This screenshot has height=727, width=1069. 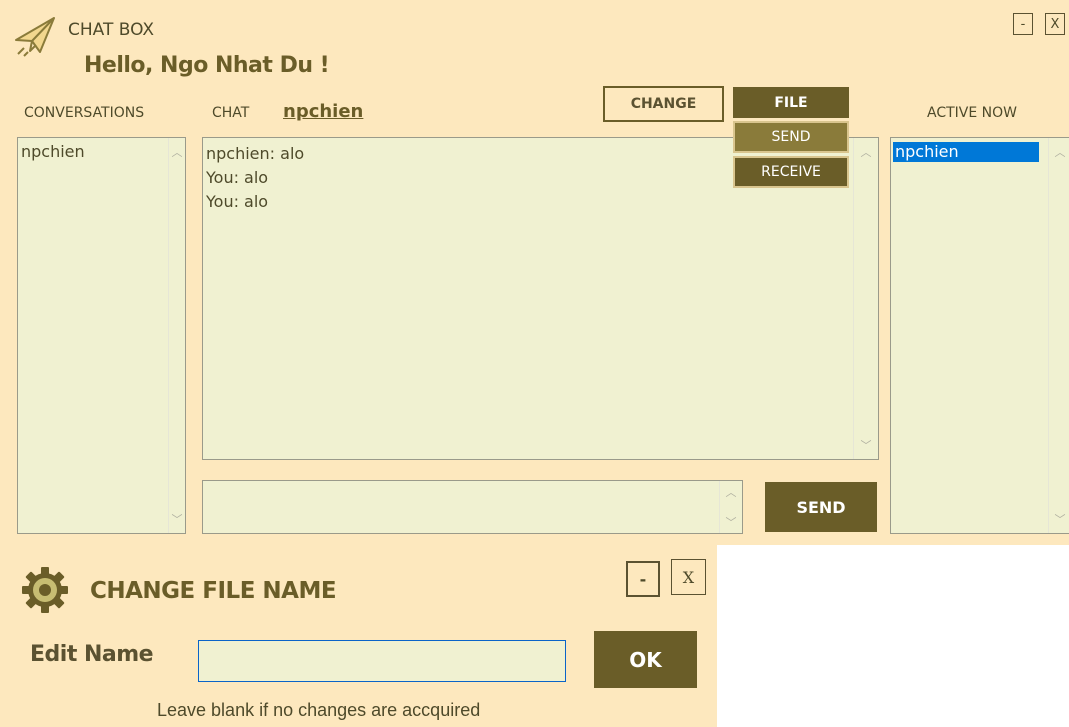 What do you see at coordinates (101, 150) in the screenshot?
I see `conversation-item: npchien` at bounding box center [101, 150].